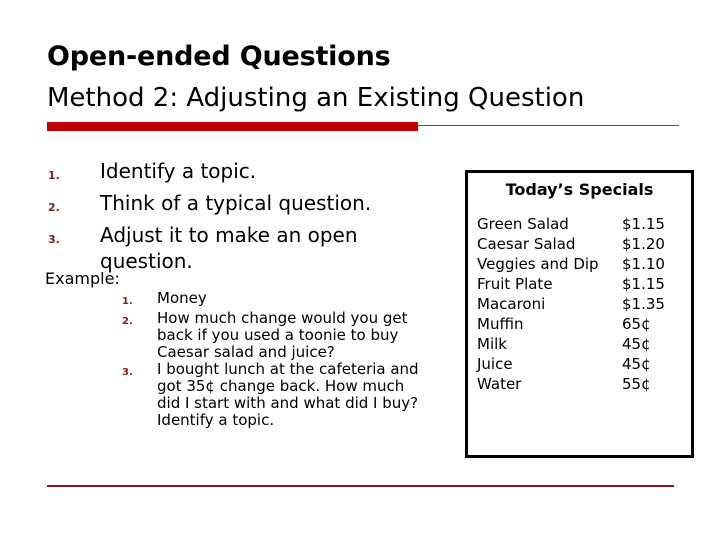 The width and height of the screenshot is (720, 540). I want to click on item-name: Water, so click(499, 384).